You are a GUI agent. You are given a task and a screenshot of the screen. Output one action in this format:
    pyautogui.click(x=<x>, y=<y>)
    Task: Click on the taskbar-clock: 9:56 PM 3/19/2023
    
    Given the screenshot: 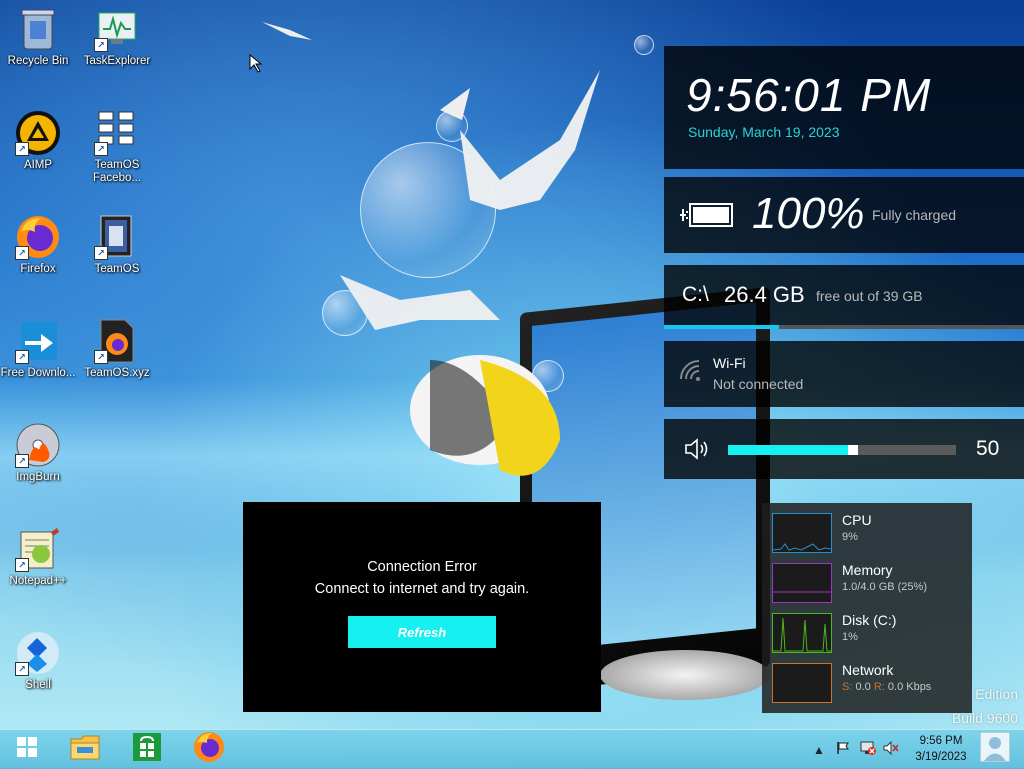 What is the action you would take?
    pyautogui.click(x=941, y=749)
    